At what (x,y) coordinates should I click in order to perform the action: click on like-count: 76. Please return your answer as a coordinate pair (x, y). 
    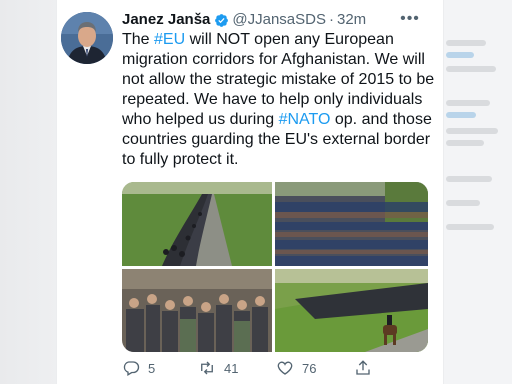
    Looking at the image, I should click on (309, 368).